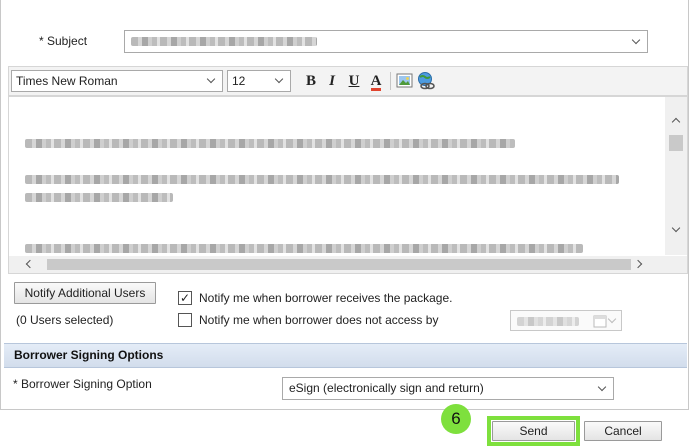 The image size is (691, 446). Describe the element at coordinates (623, 431) in the screenshot. I see `cancel-button: Cancel` at that location.